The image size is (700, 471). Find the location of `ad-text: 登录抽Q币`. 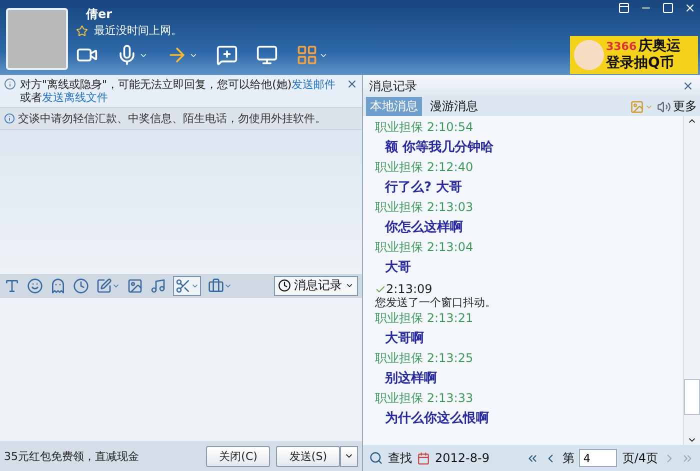

ad-text: 登录抽Q币 is located at coordinates (640, 63).